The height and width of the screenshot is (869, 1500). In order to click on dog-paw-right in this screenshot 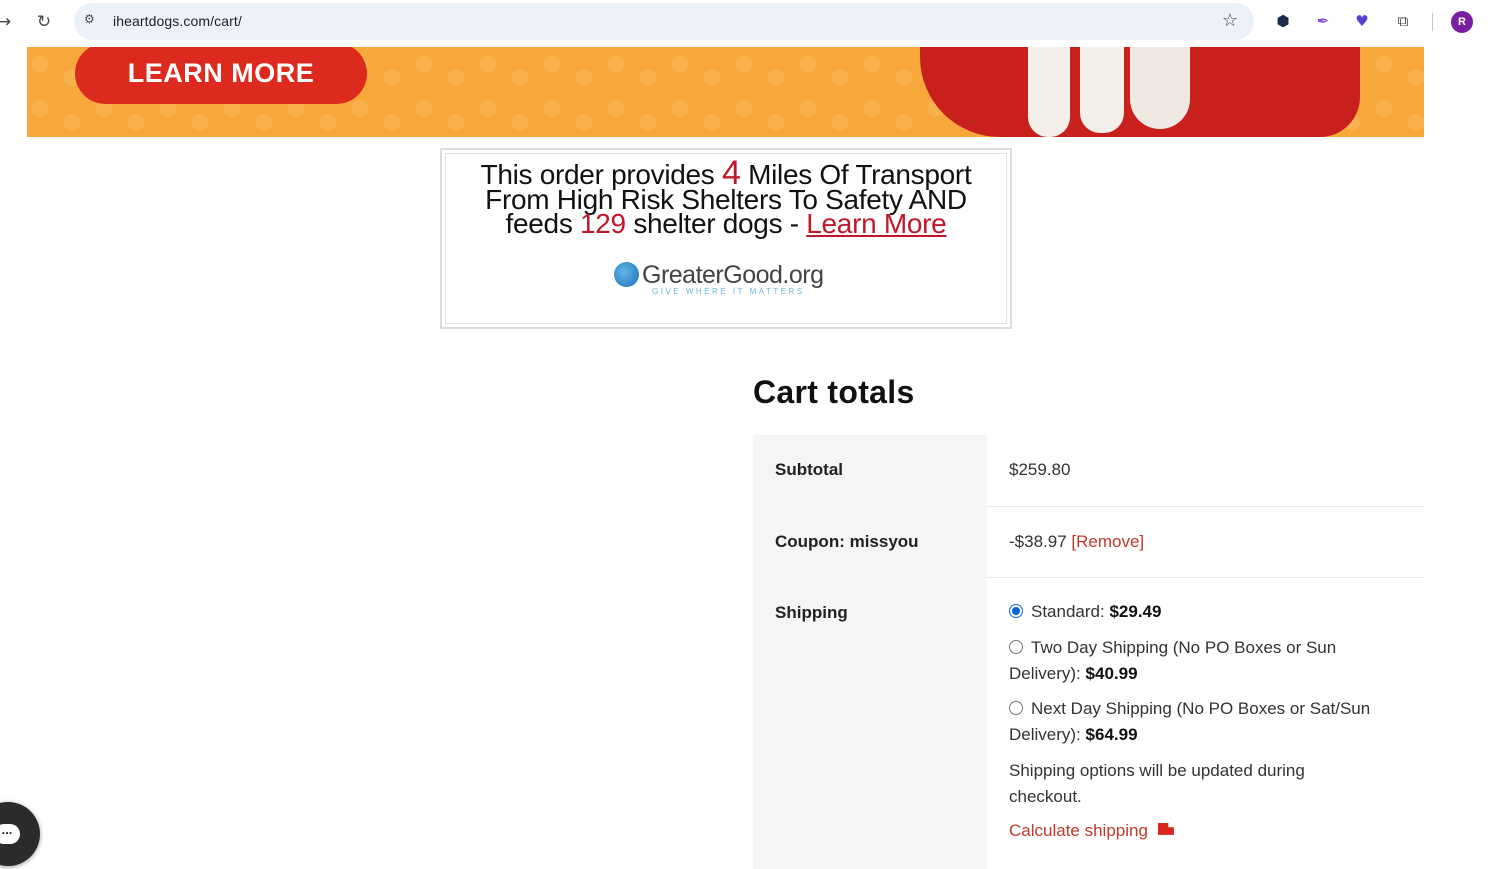, I will do `click(1102, 90)`.